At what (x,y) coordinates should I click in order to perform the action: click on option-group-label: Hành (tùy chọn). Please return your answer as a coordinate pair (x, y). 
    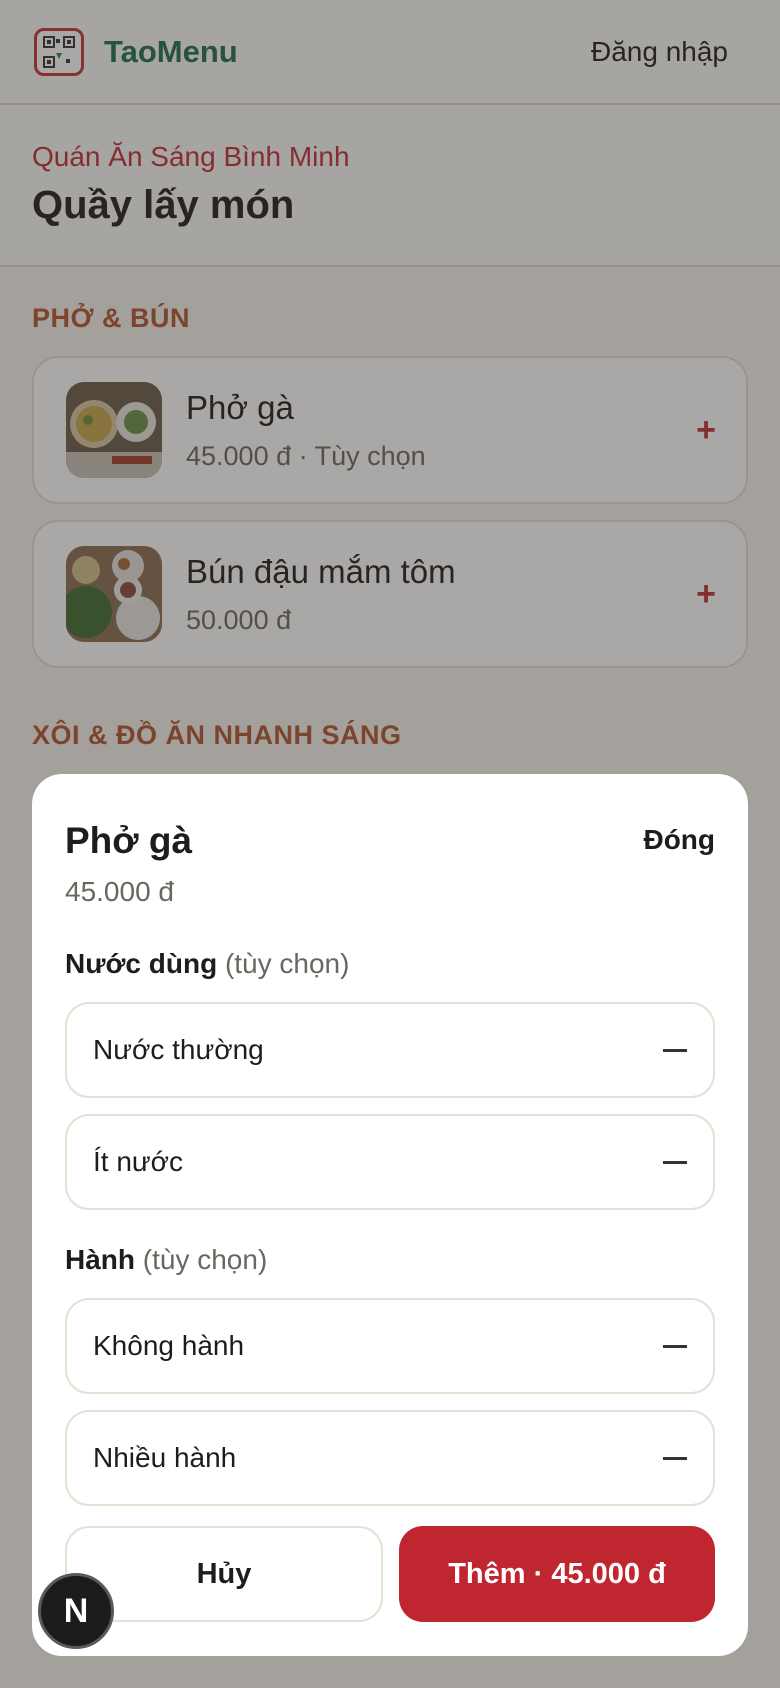
    Looking at the image, I should click on (390, 1260).